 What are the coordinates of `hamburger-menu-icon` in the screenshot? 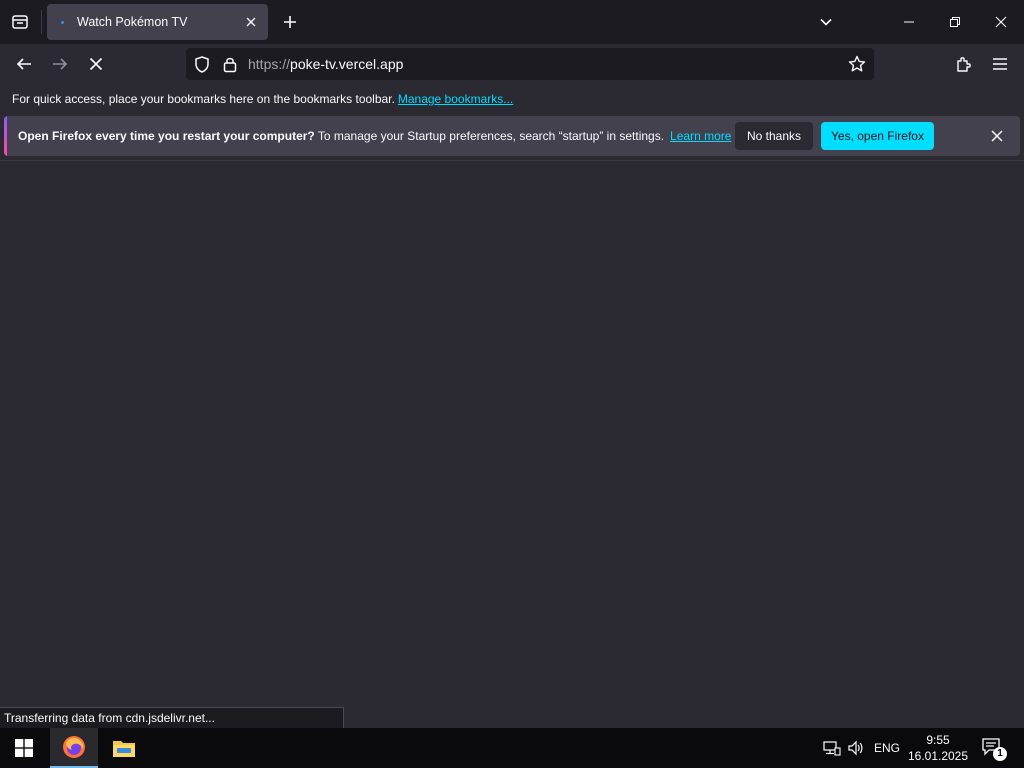 It's located at (1000, 64).